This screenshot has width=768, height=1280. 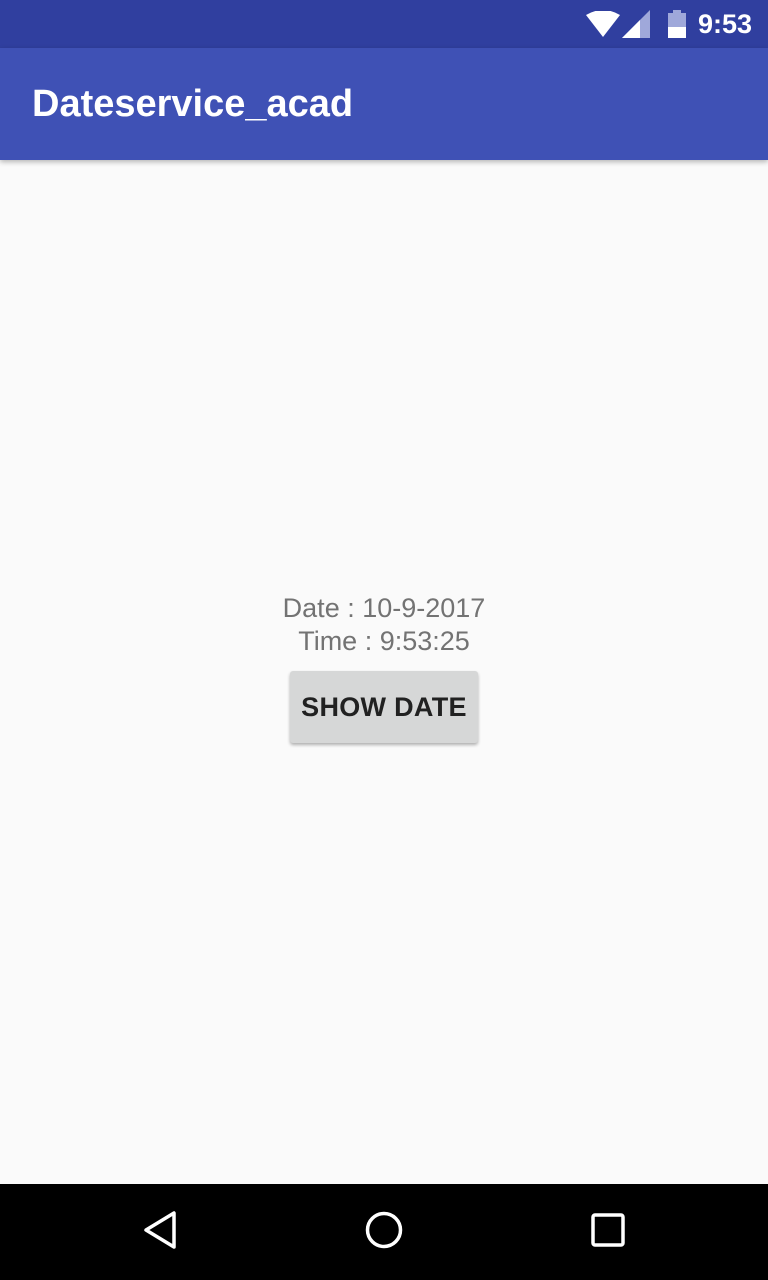 I want to click on app-bar: Dateservice_acad, so click(x=384, y=104).